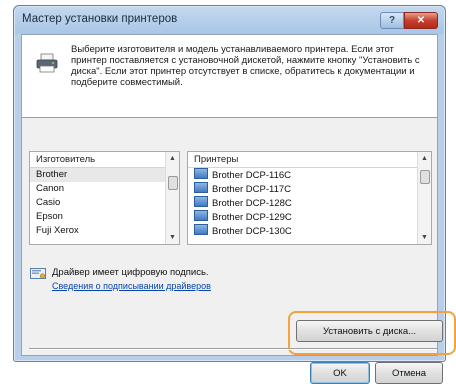  I want to click on title-buttons: ? ✕, so click(409, 20).